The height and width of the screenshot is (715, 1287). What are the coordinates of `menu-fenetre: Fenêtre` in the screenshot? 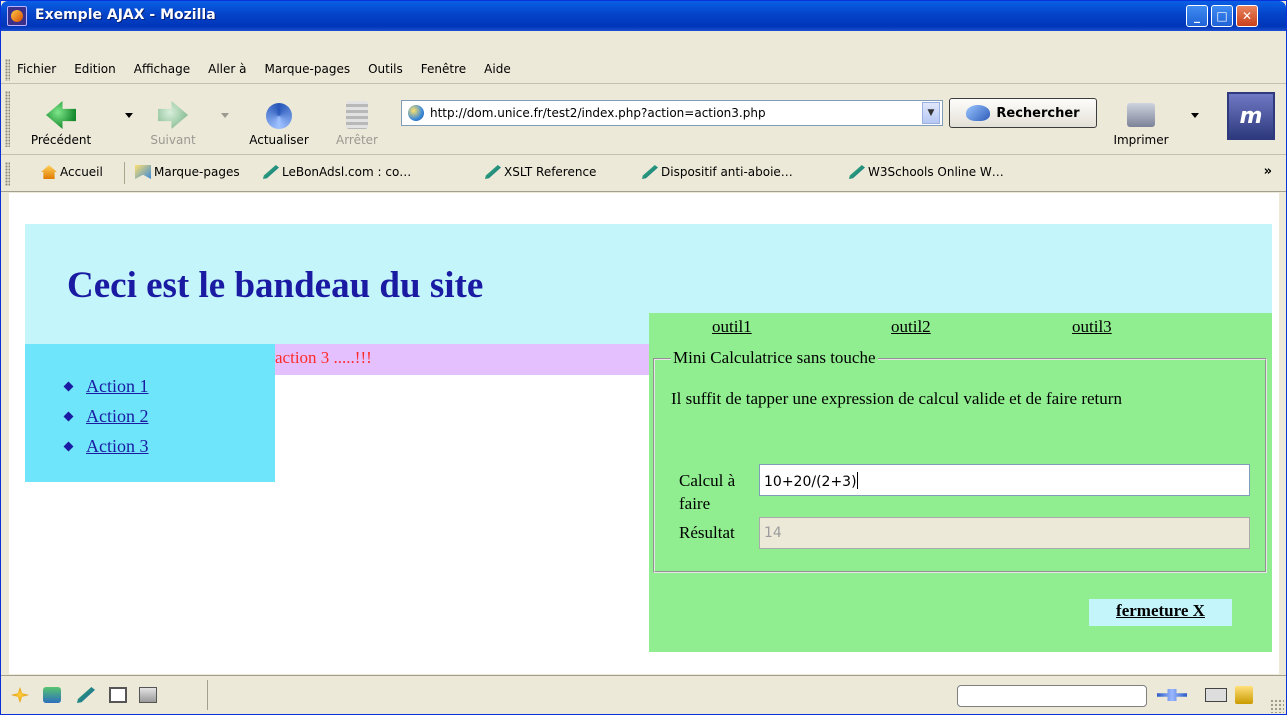 It's located at (443, 69).